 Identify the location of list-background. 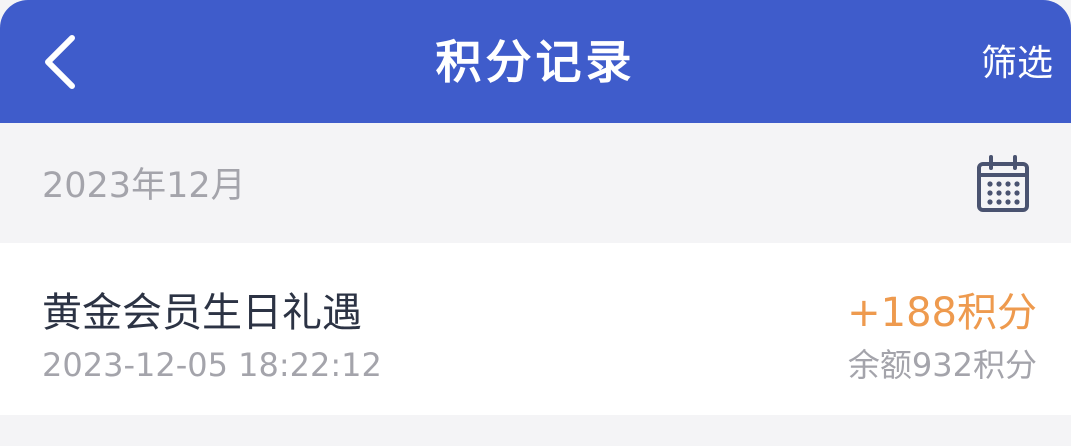
(535, 430).